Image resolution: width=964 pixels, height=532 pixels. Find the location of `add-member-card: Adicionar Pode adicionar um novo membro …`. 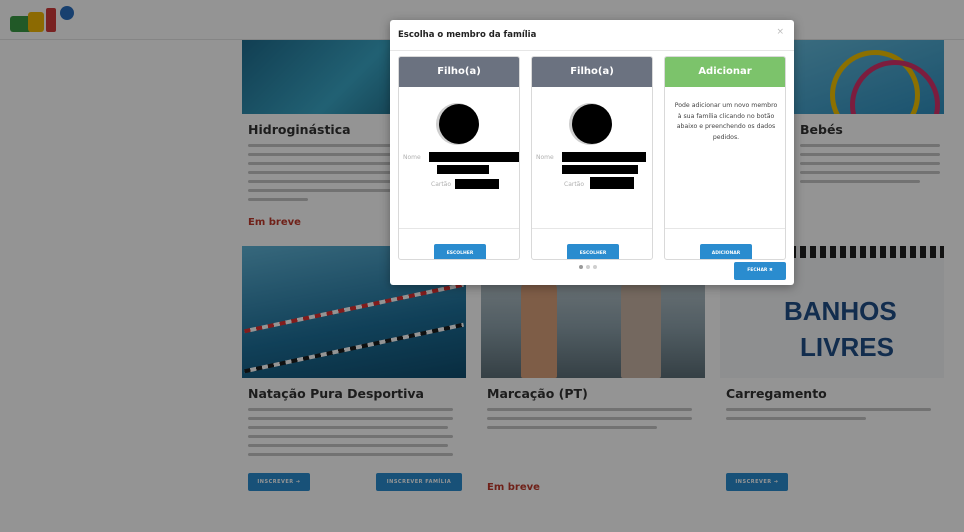

add-member-card: Adicionar Pode adicionar um novo membro … is located at coordinates (725, 158).